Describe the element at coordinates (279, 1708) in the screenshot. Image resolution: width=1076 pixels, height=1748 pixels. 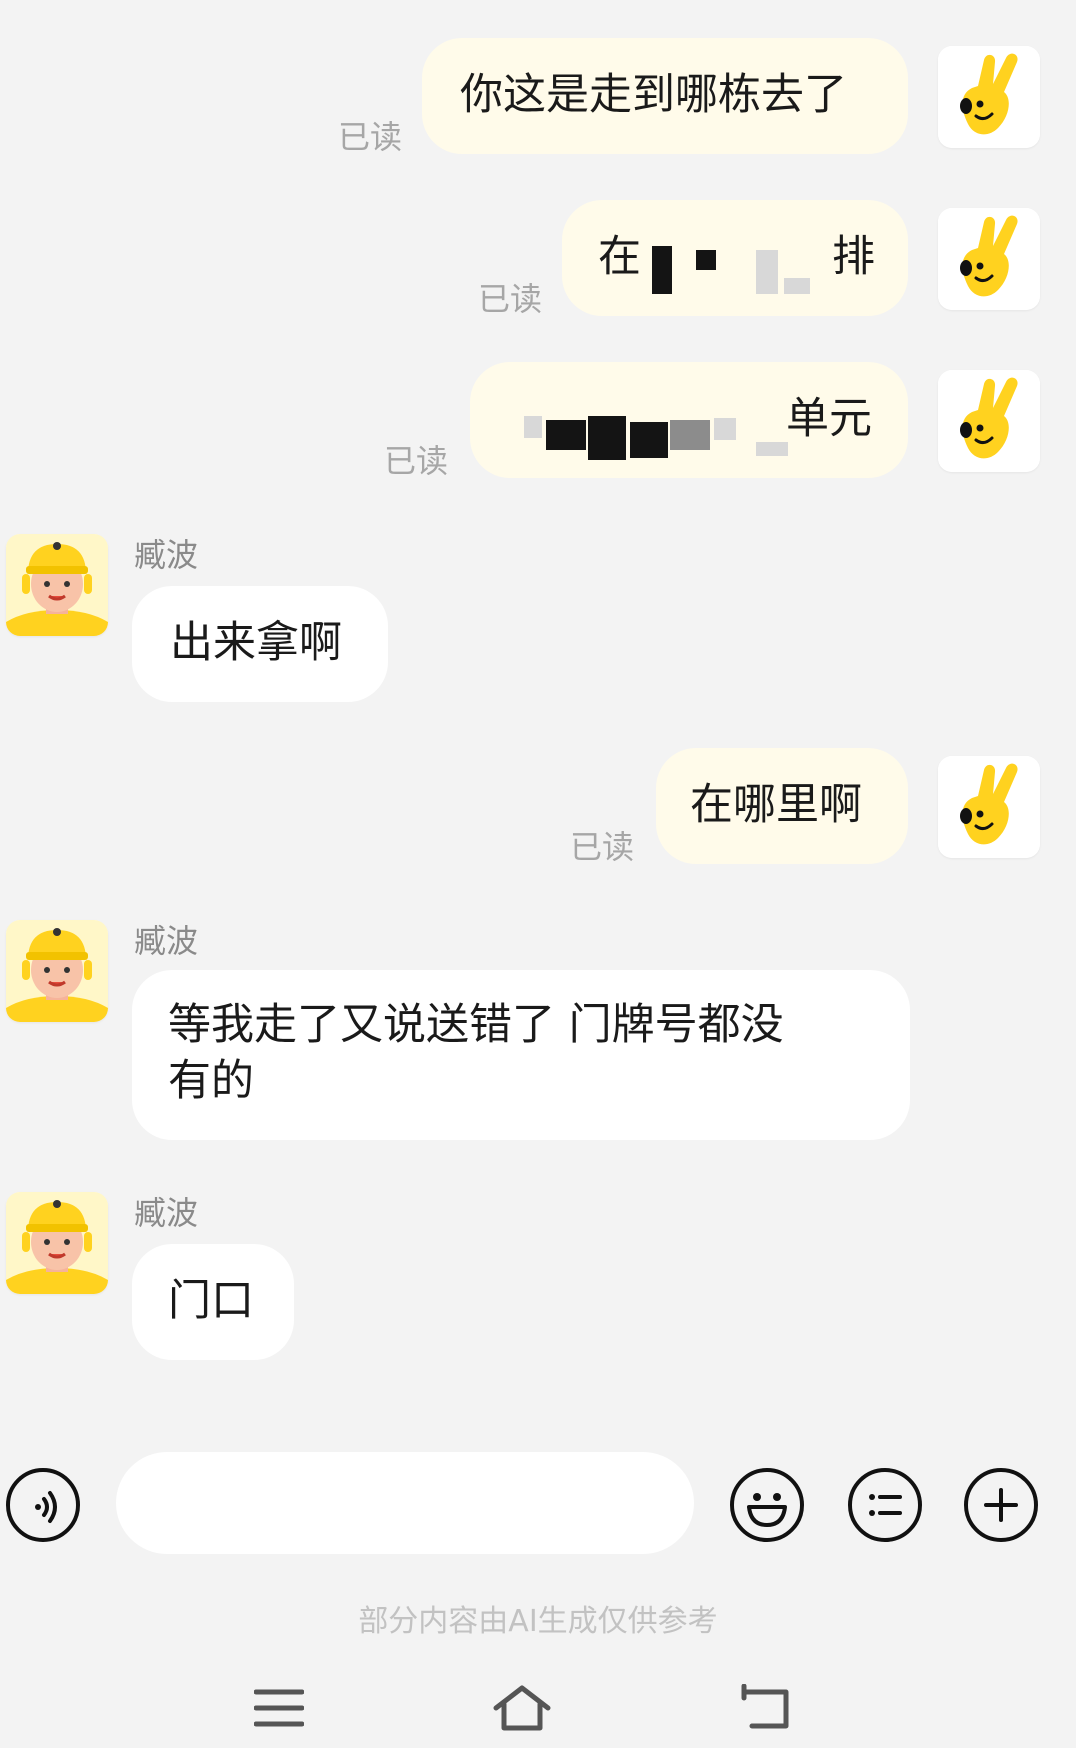
I see `menu-icon` at that location.